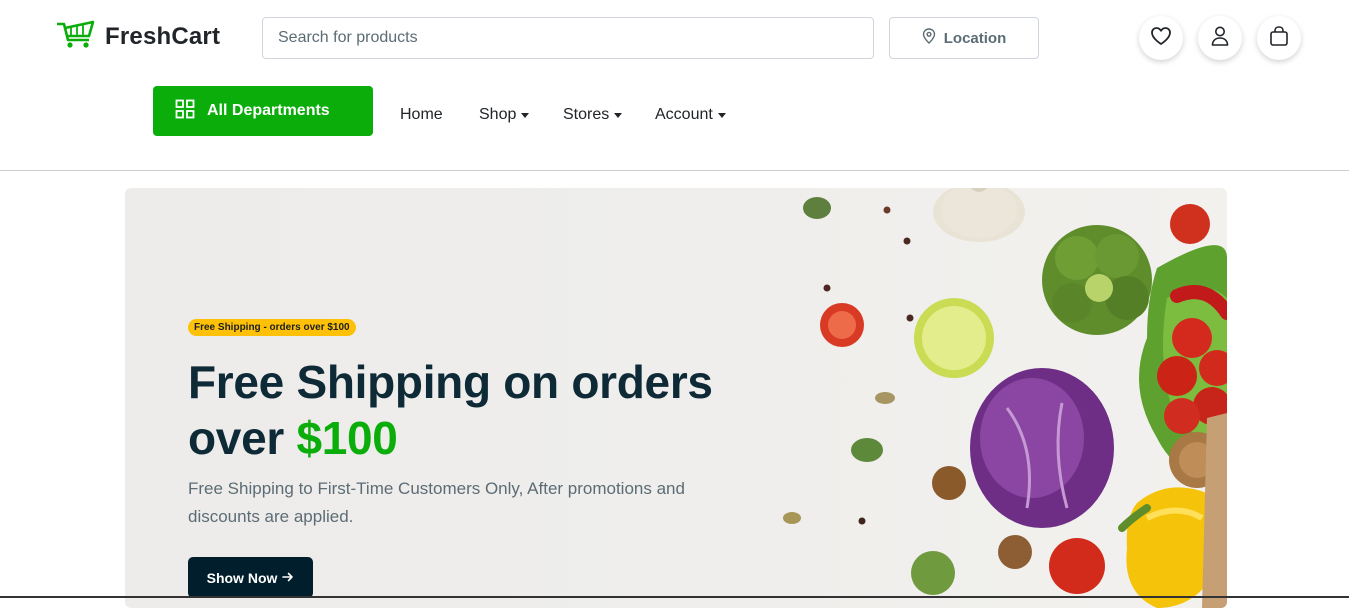 The height and width of the screenshot is (608, 1349). I want to click on headline-text: Free Shipping on orders over, so click(450, 410).